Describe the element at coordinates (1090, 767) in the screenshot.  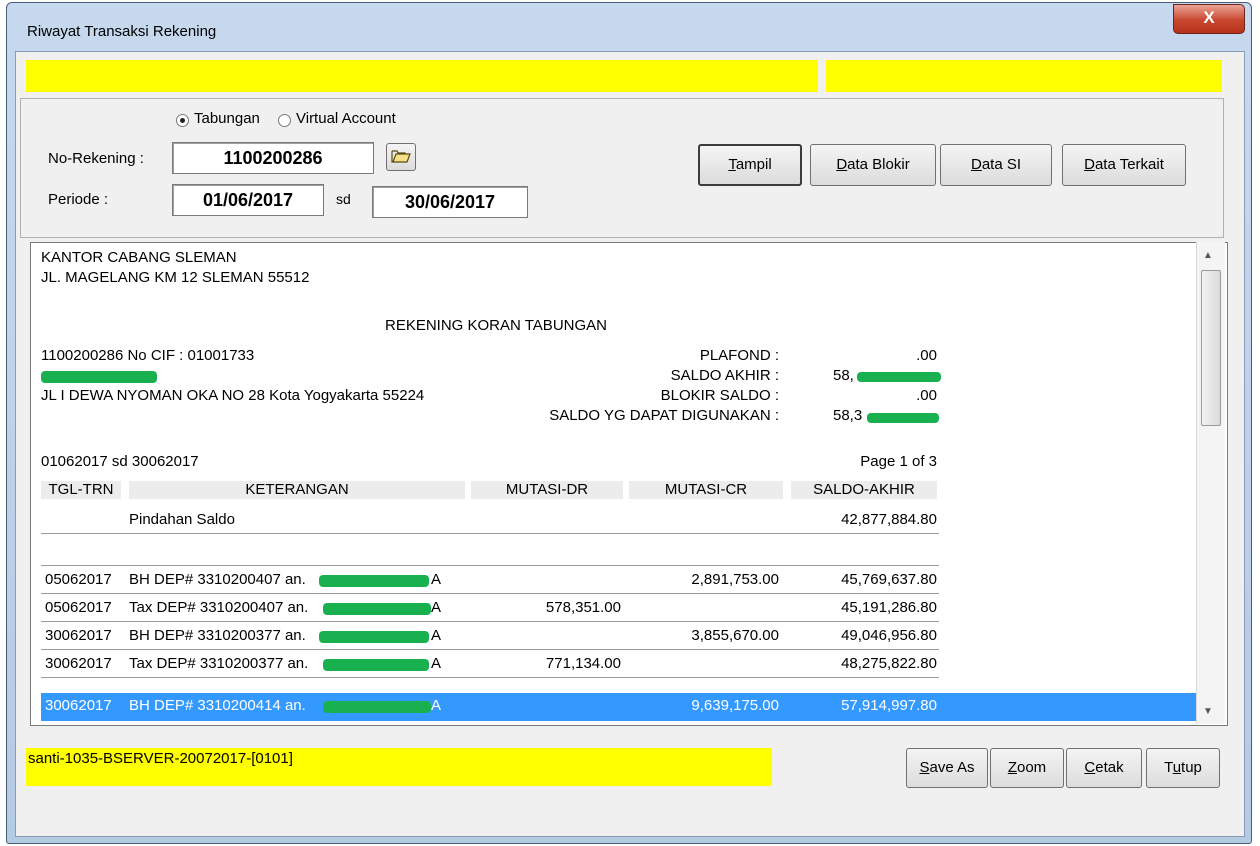
I see `cetak-button-hotkey: C` at that location.